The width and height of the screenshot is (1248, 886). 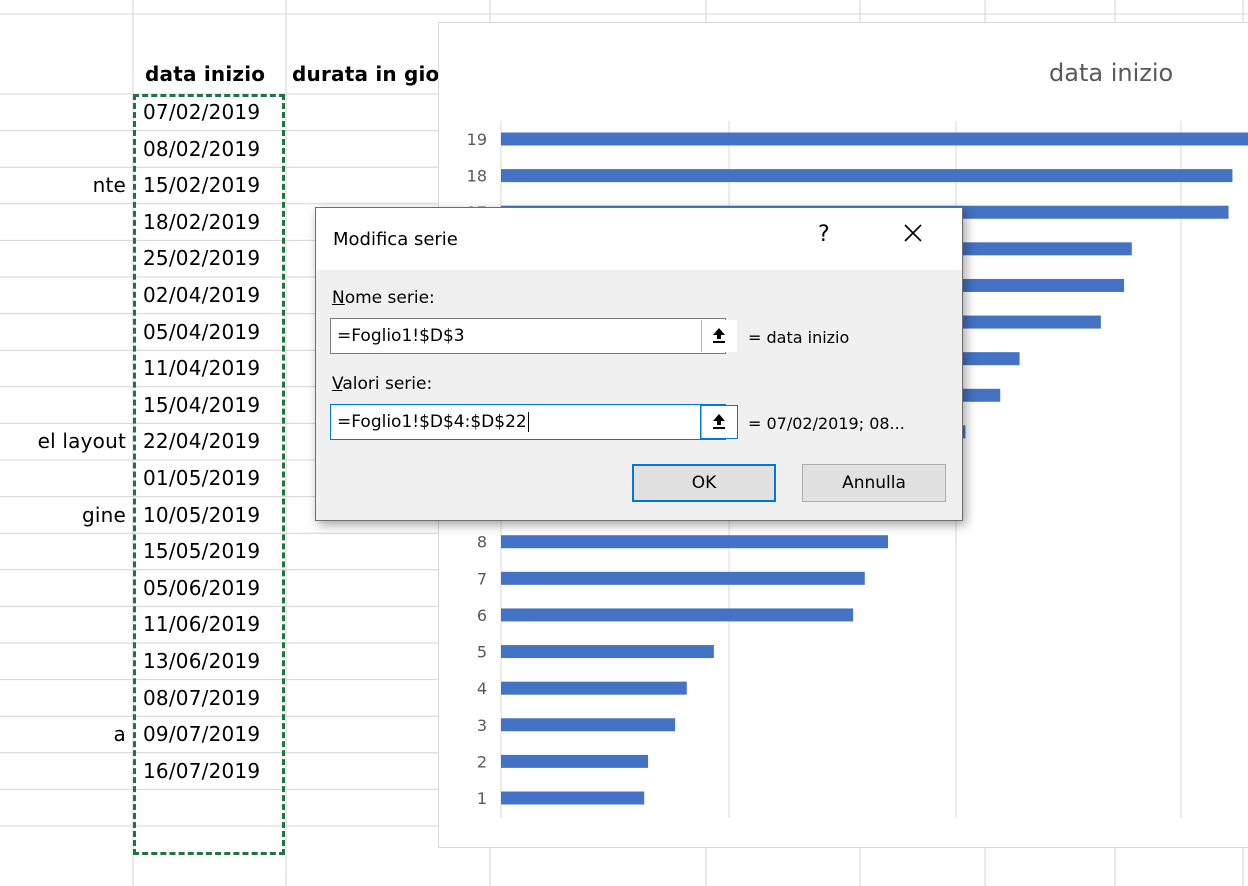 What do you see at coordinates (482, 542) in the screenshot?
I see `category-label: 8` at bounding box center [482, 542].